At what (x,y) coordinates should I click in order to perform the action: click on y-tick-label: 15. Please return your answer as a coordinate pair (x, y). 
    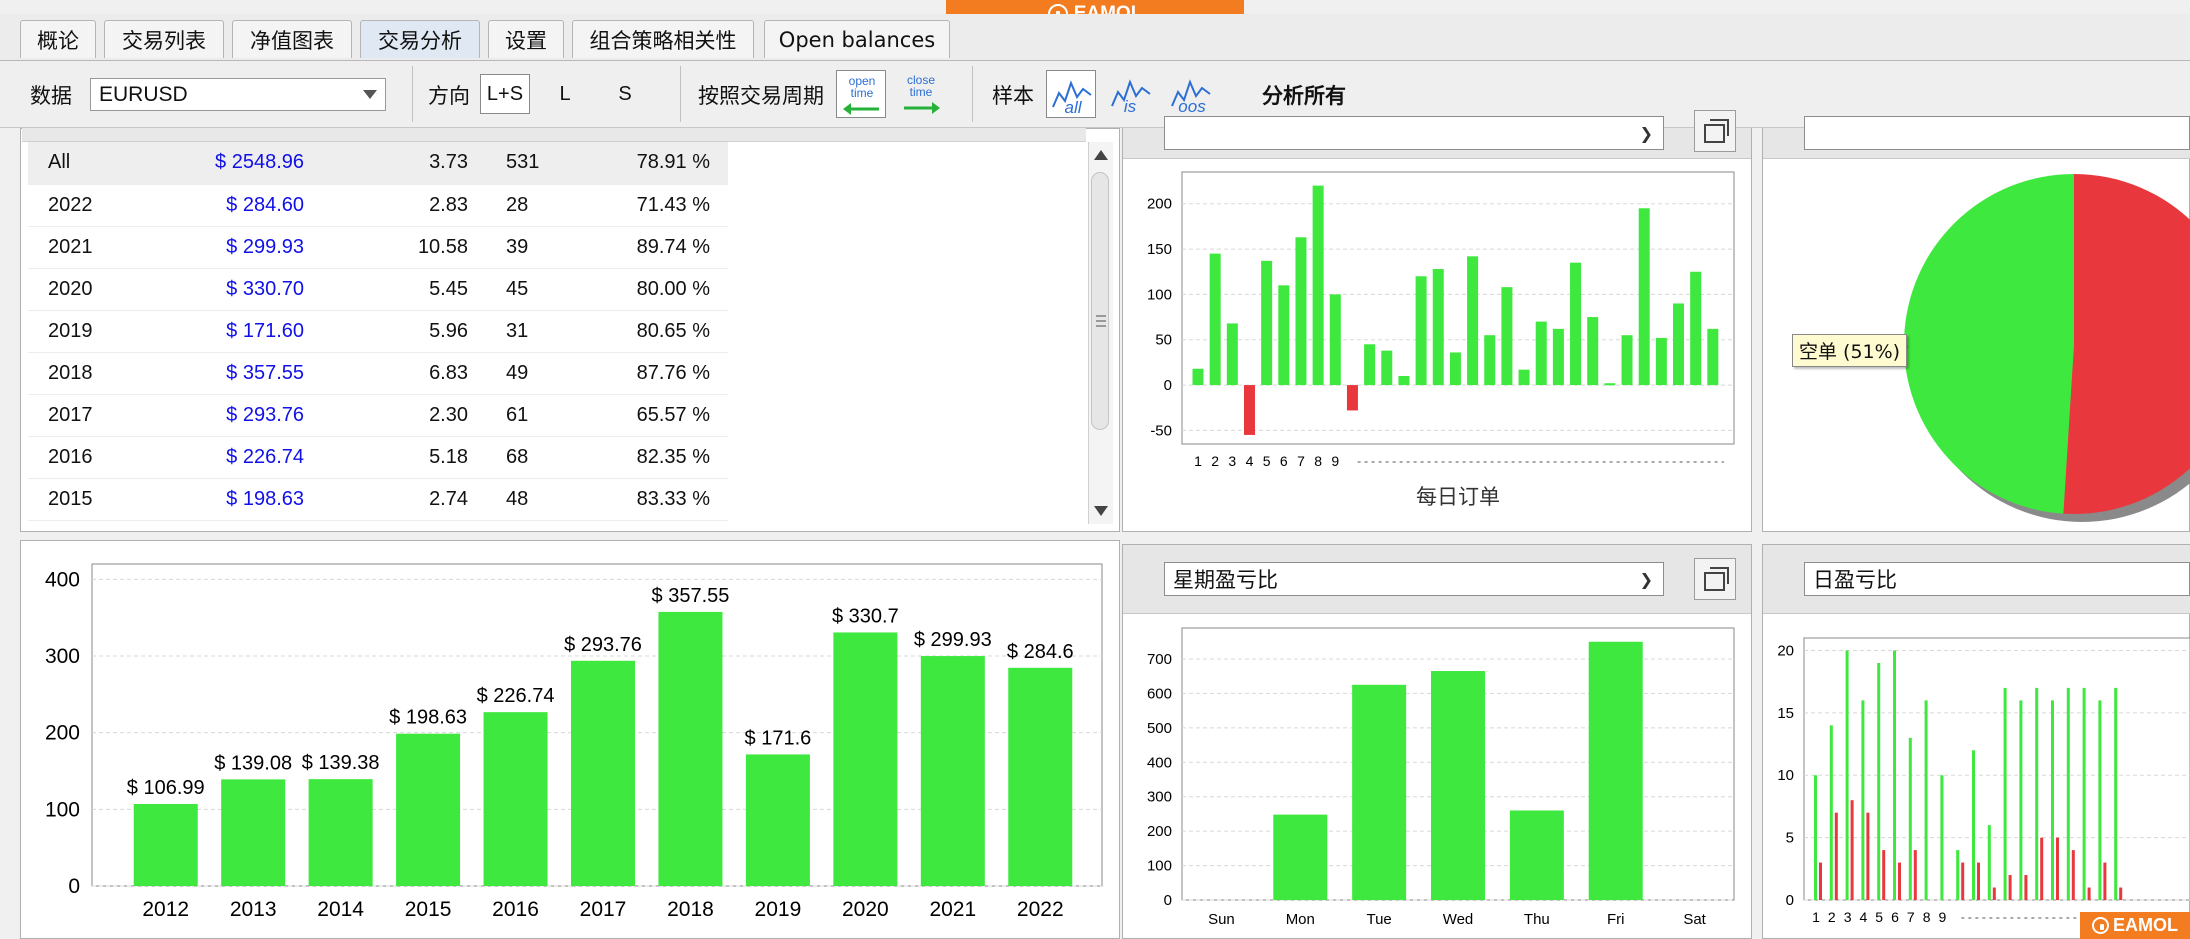
    Looking at the image, I should click on (1785, 713).